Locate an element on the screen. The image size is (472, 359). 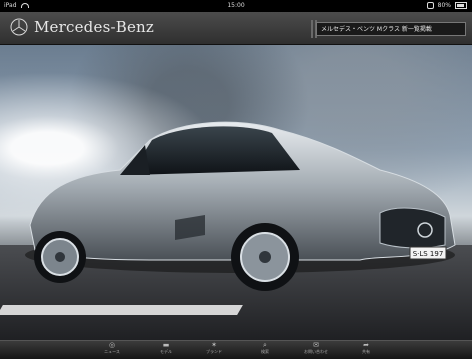
license-plate-text: S·LS 197 is located at coordinates (428, 254).